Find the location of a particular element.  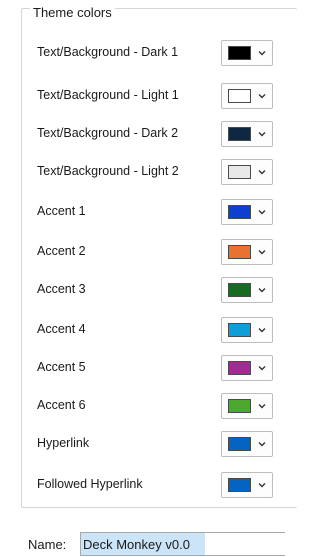

theme-color-label: Hyperlink is located at coordinates (63, 443).